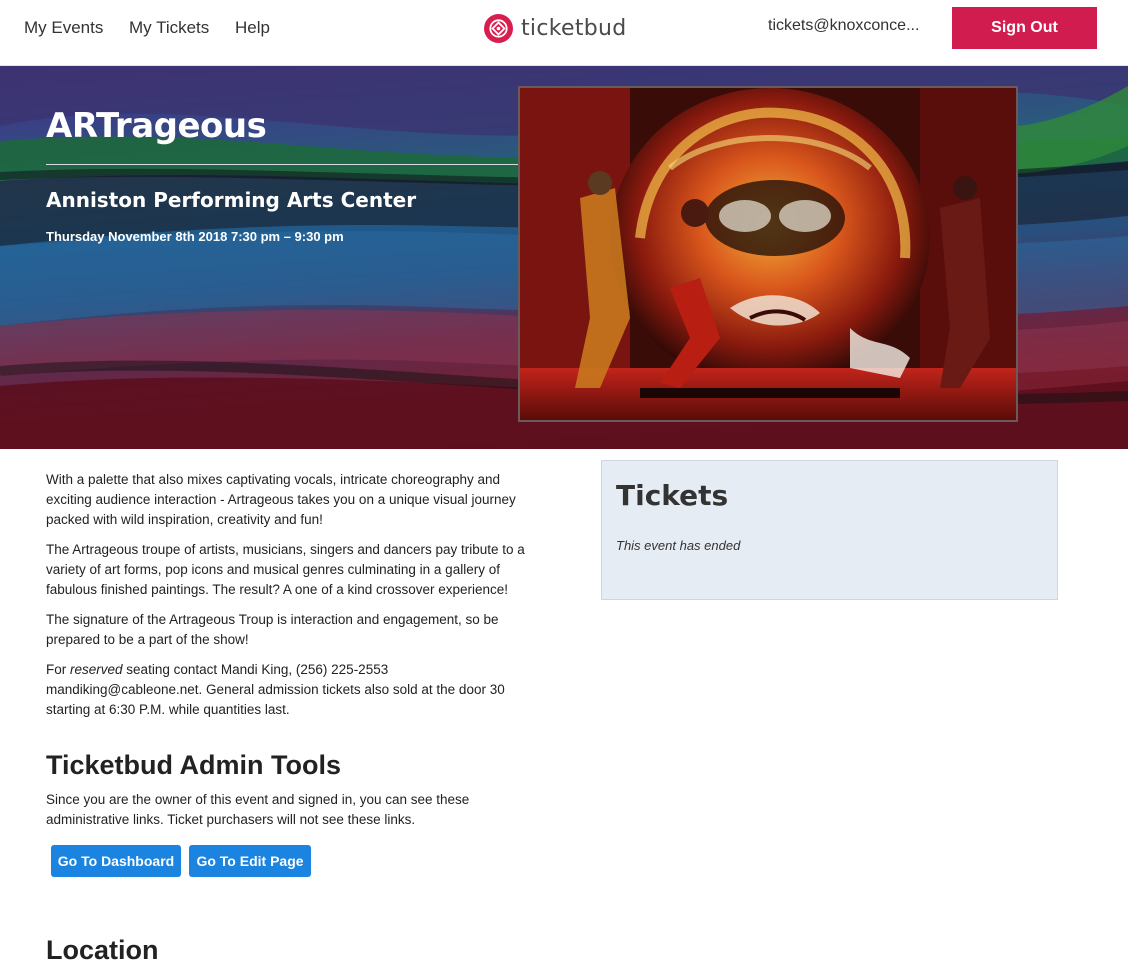 The image size is (1128, 977). Describe the element at coordinates (231, 200) in the screenshot. I see `event-venue: Anniston Performing Arts Center` at that location.